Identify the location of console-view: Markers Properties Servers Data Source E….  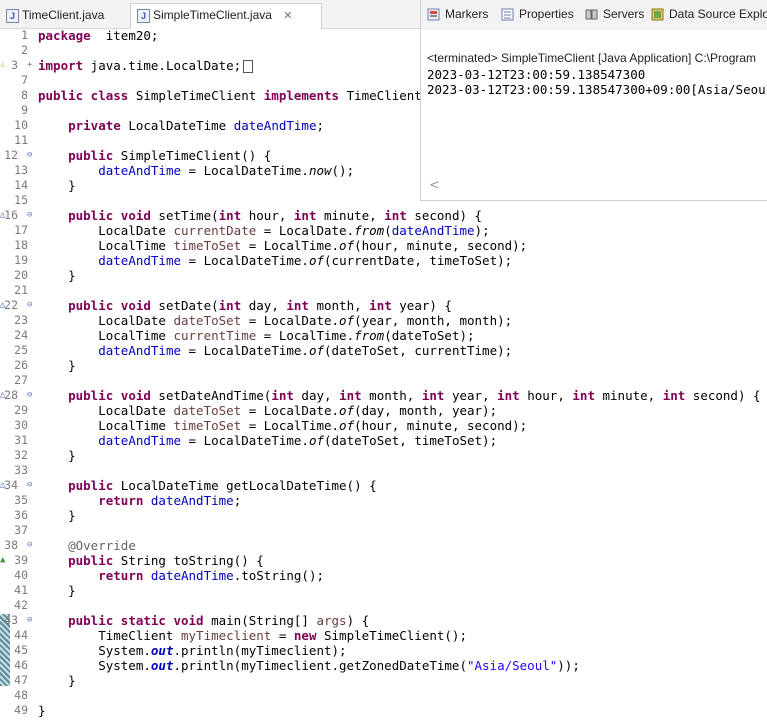
(593, 100).